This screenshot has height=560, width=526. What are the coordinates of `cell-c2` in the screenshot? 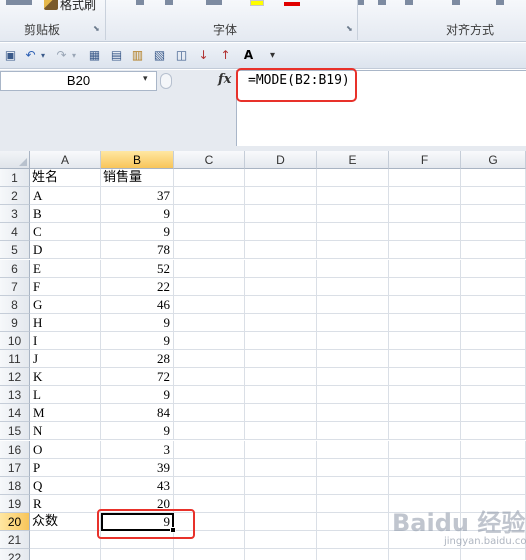 It's located at (209, 196).